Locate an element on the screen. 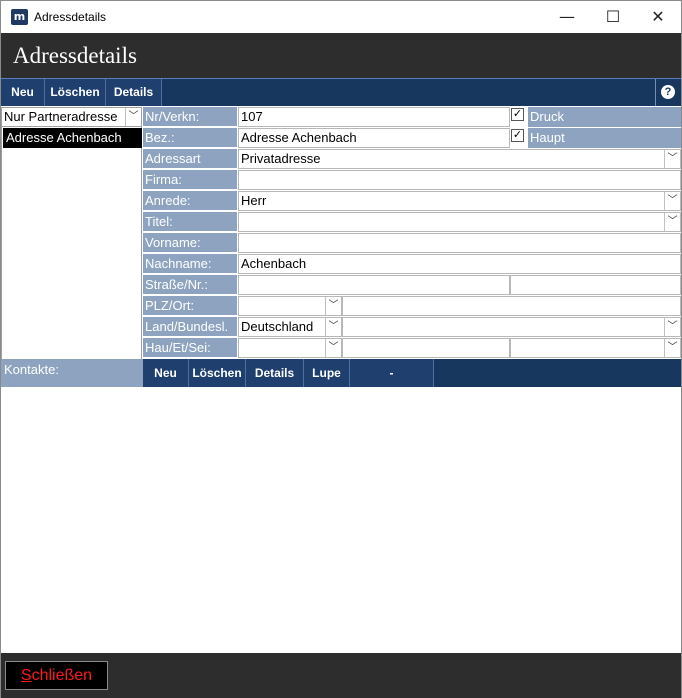 This screenshot has height=698, width=682. new-address-button: Neu is located at coordinates (23, 92).